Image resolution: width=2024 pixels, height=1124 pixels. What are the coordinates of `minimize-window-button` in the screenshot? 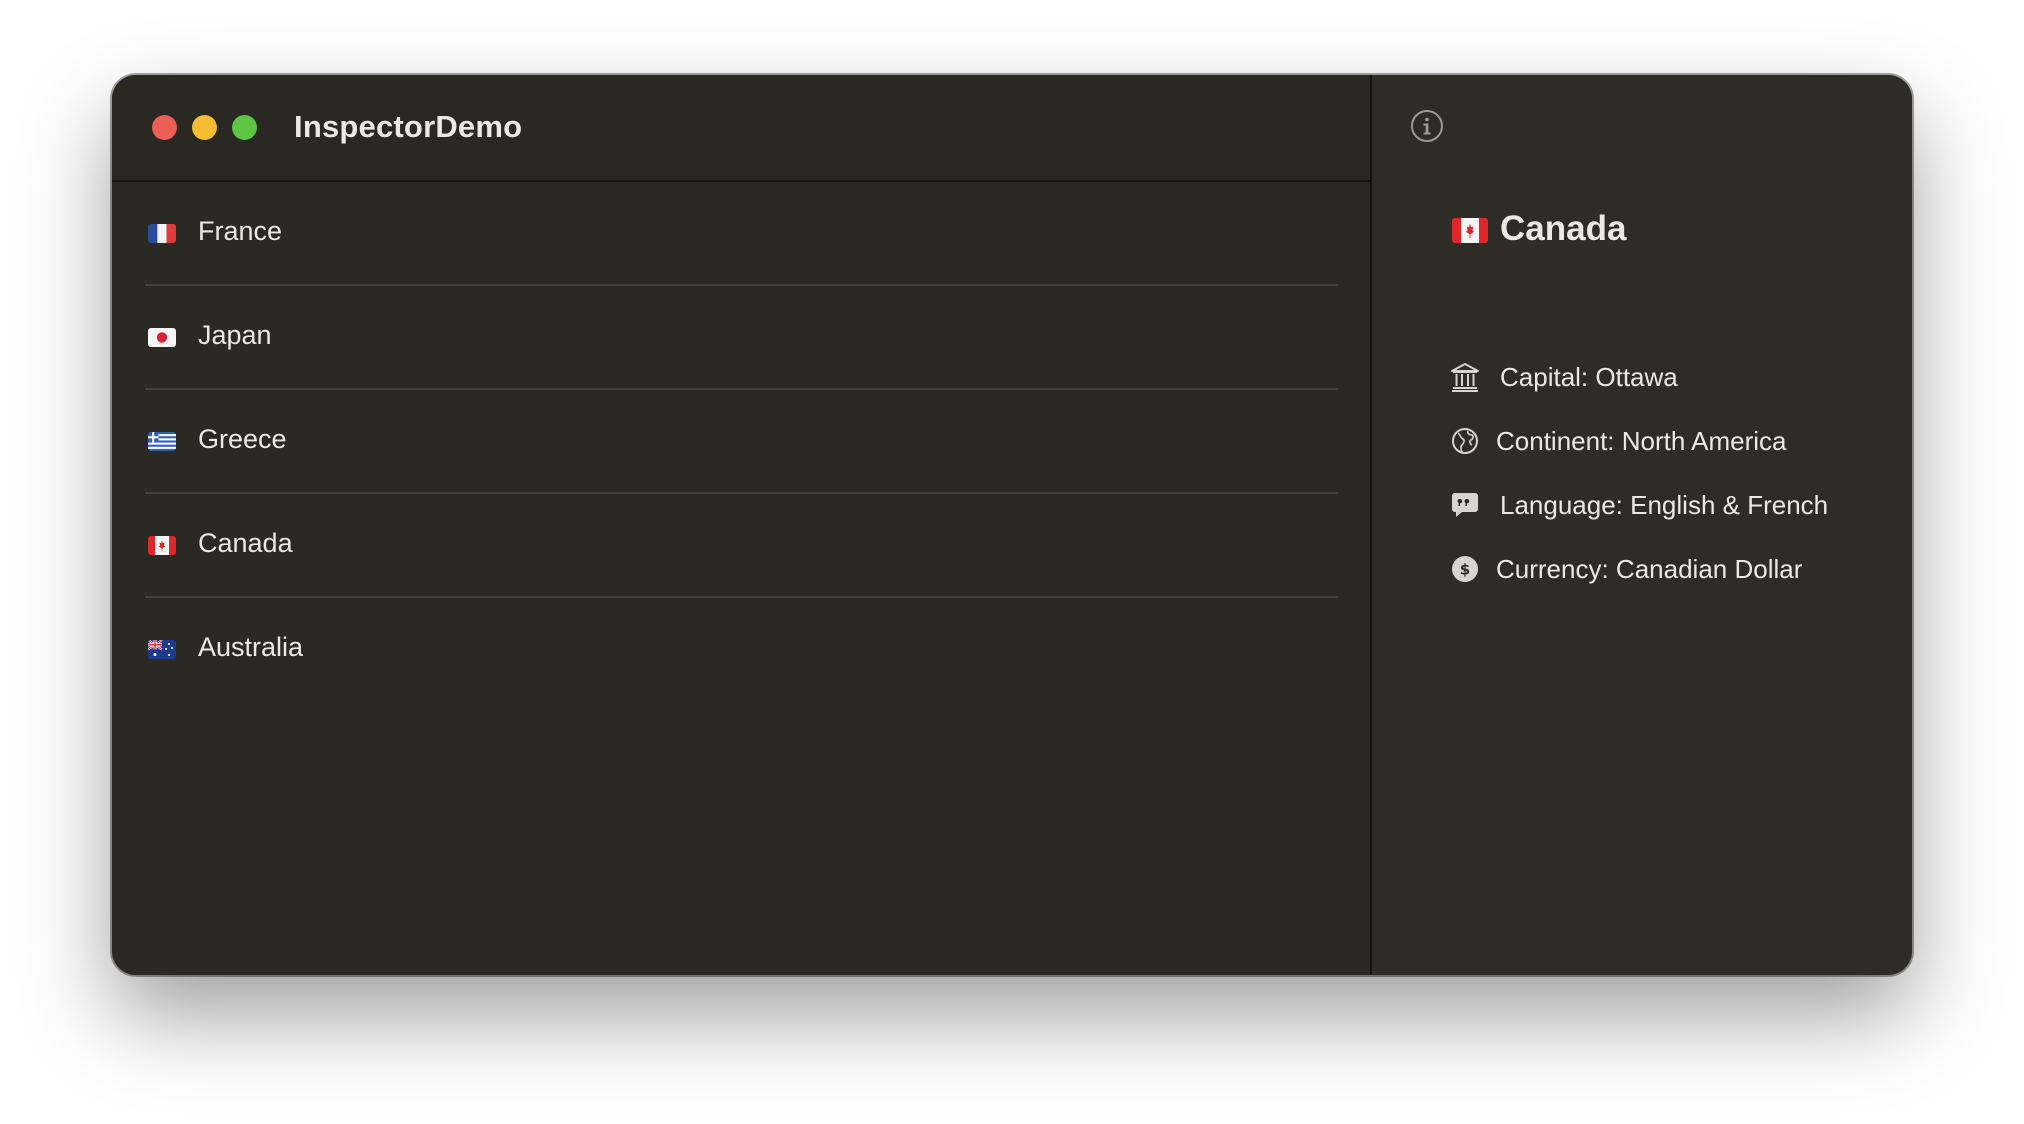 It's located at (204, 127).